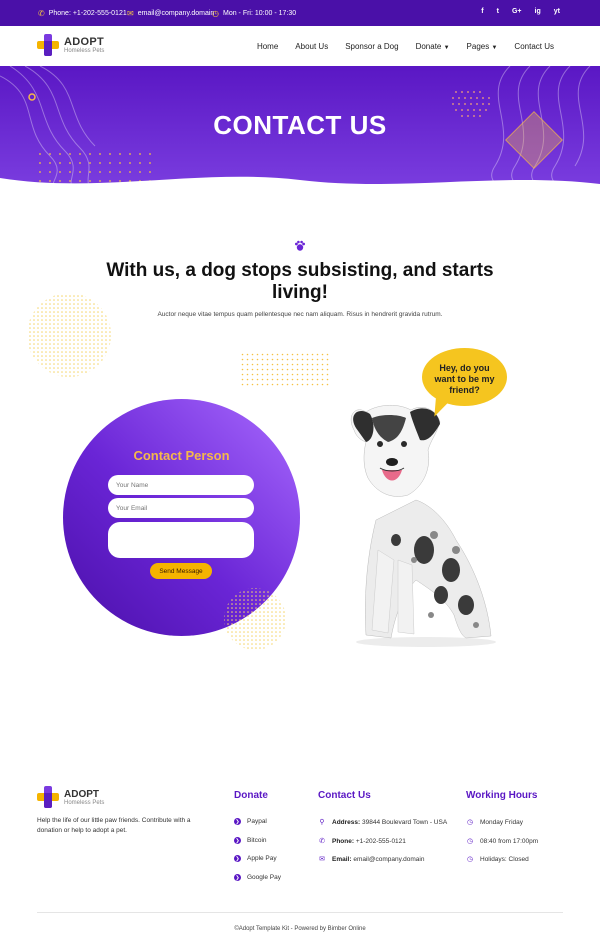 Image resolution: width=600 pixels, height=948 pixels. Describe the element at coordinates (464, 390) in the screenshot. I see `bubble-line-3: friend?` at that location.